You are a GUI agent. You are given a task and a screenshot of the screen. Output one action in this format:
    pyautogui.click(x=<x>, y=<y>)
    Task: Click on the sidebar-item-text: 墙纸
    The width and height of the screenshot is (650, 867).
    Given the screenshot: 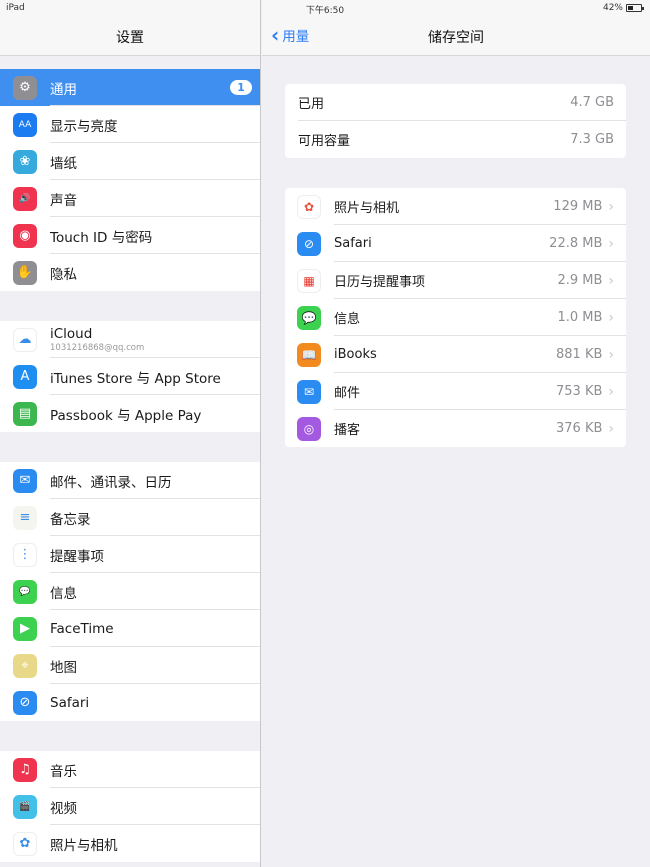 What is the action you would take?
    pyautogui.click(x=63, y=162)
    